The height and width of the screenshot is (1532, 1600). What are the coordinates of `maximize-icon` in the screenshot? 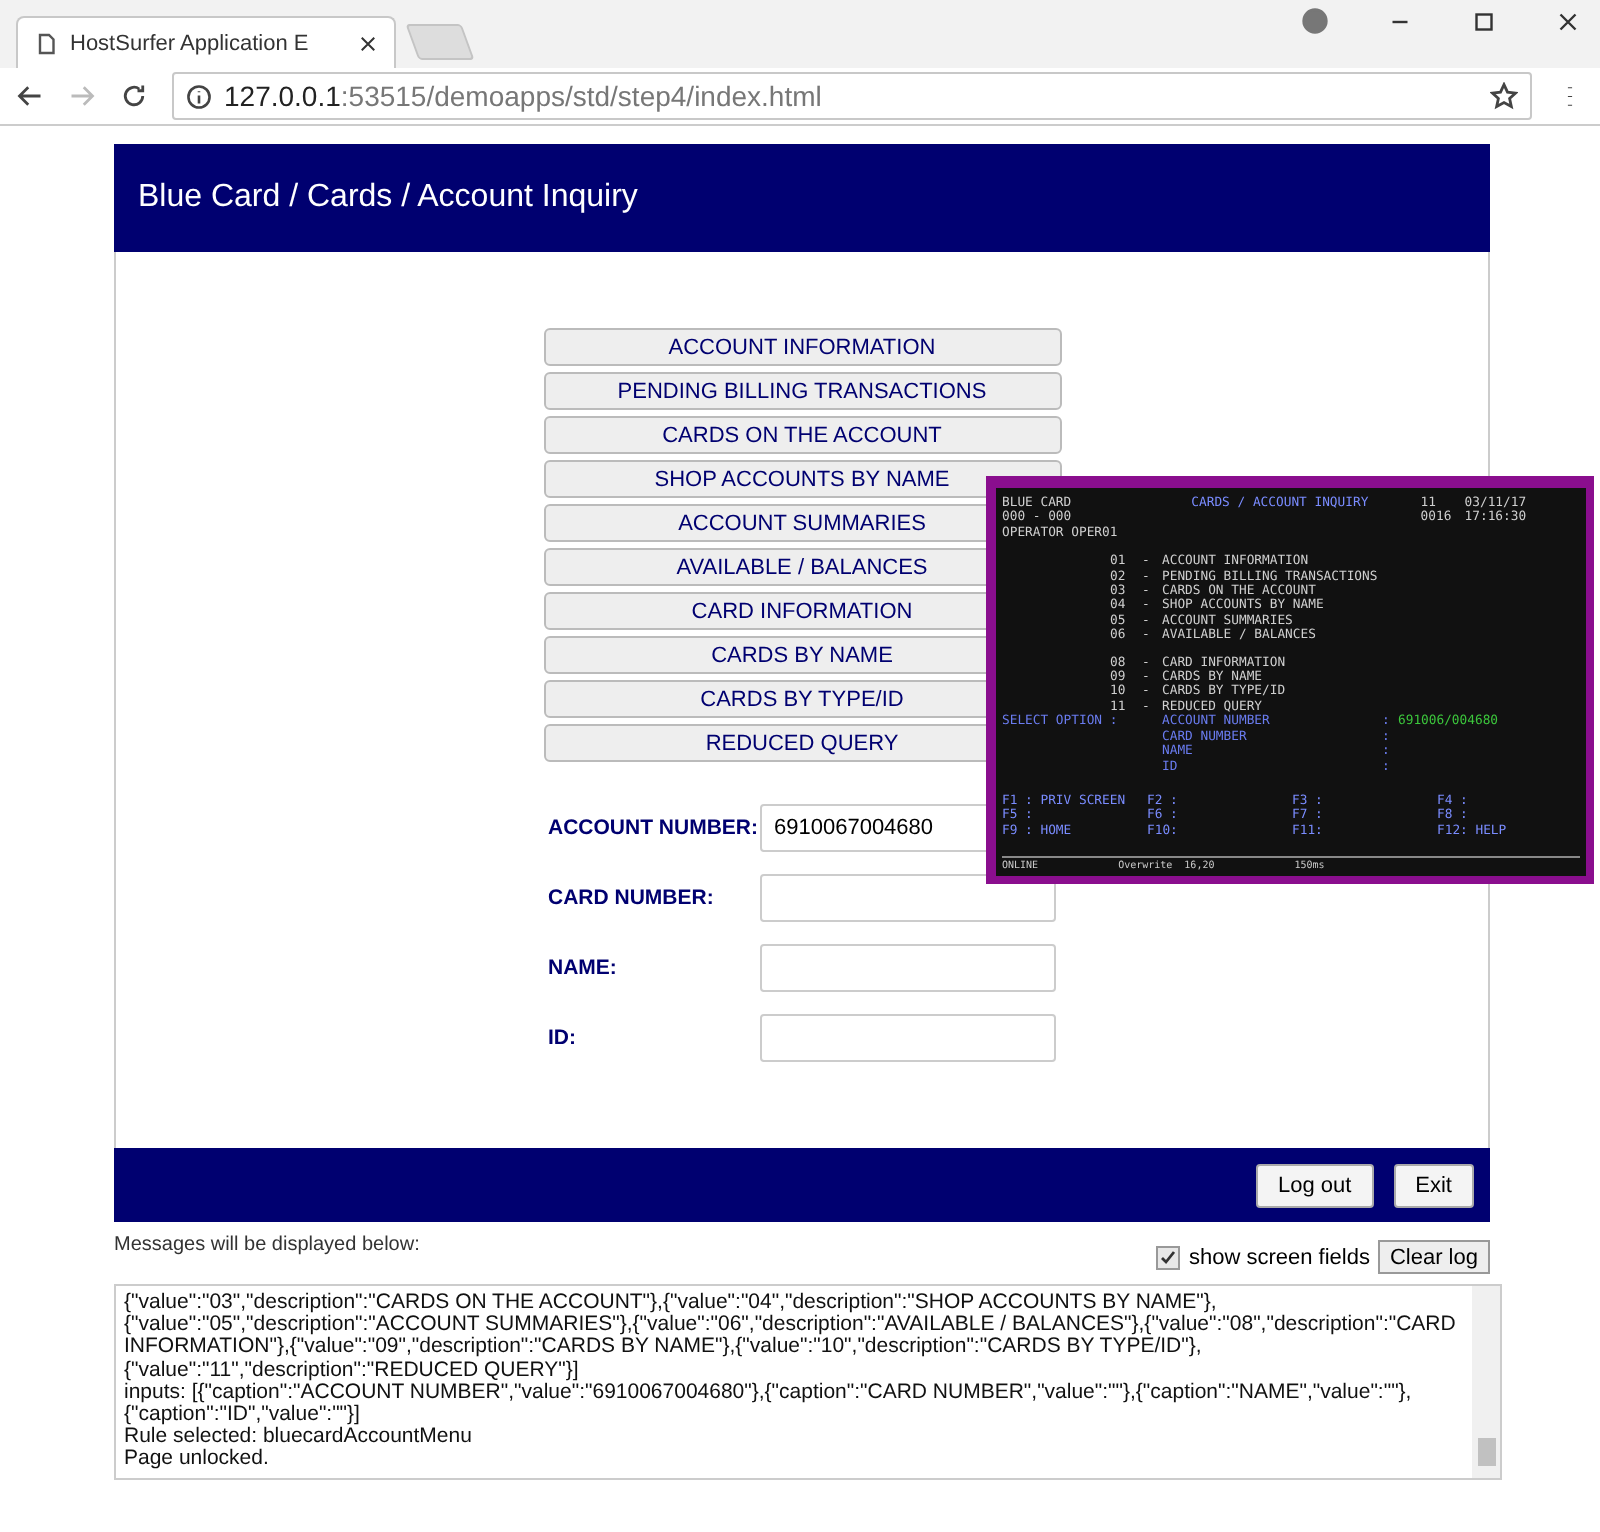 It's located at (1484, 21).